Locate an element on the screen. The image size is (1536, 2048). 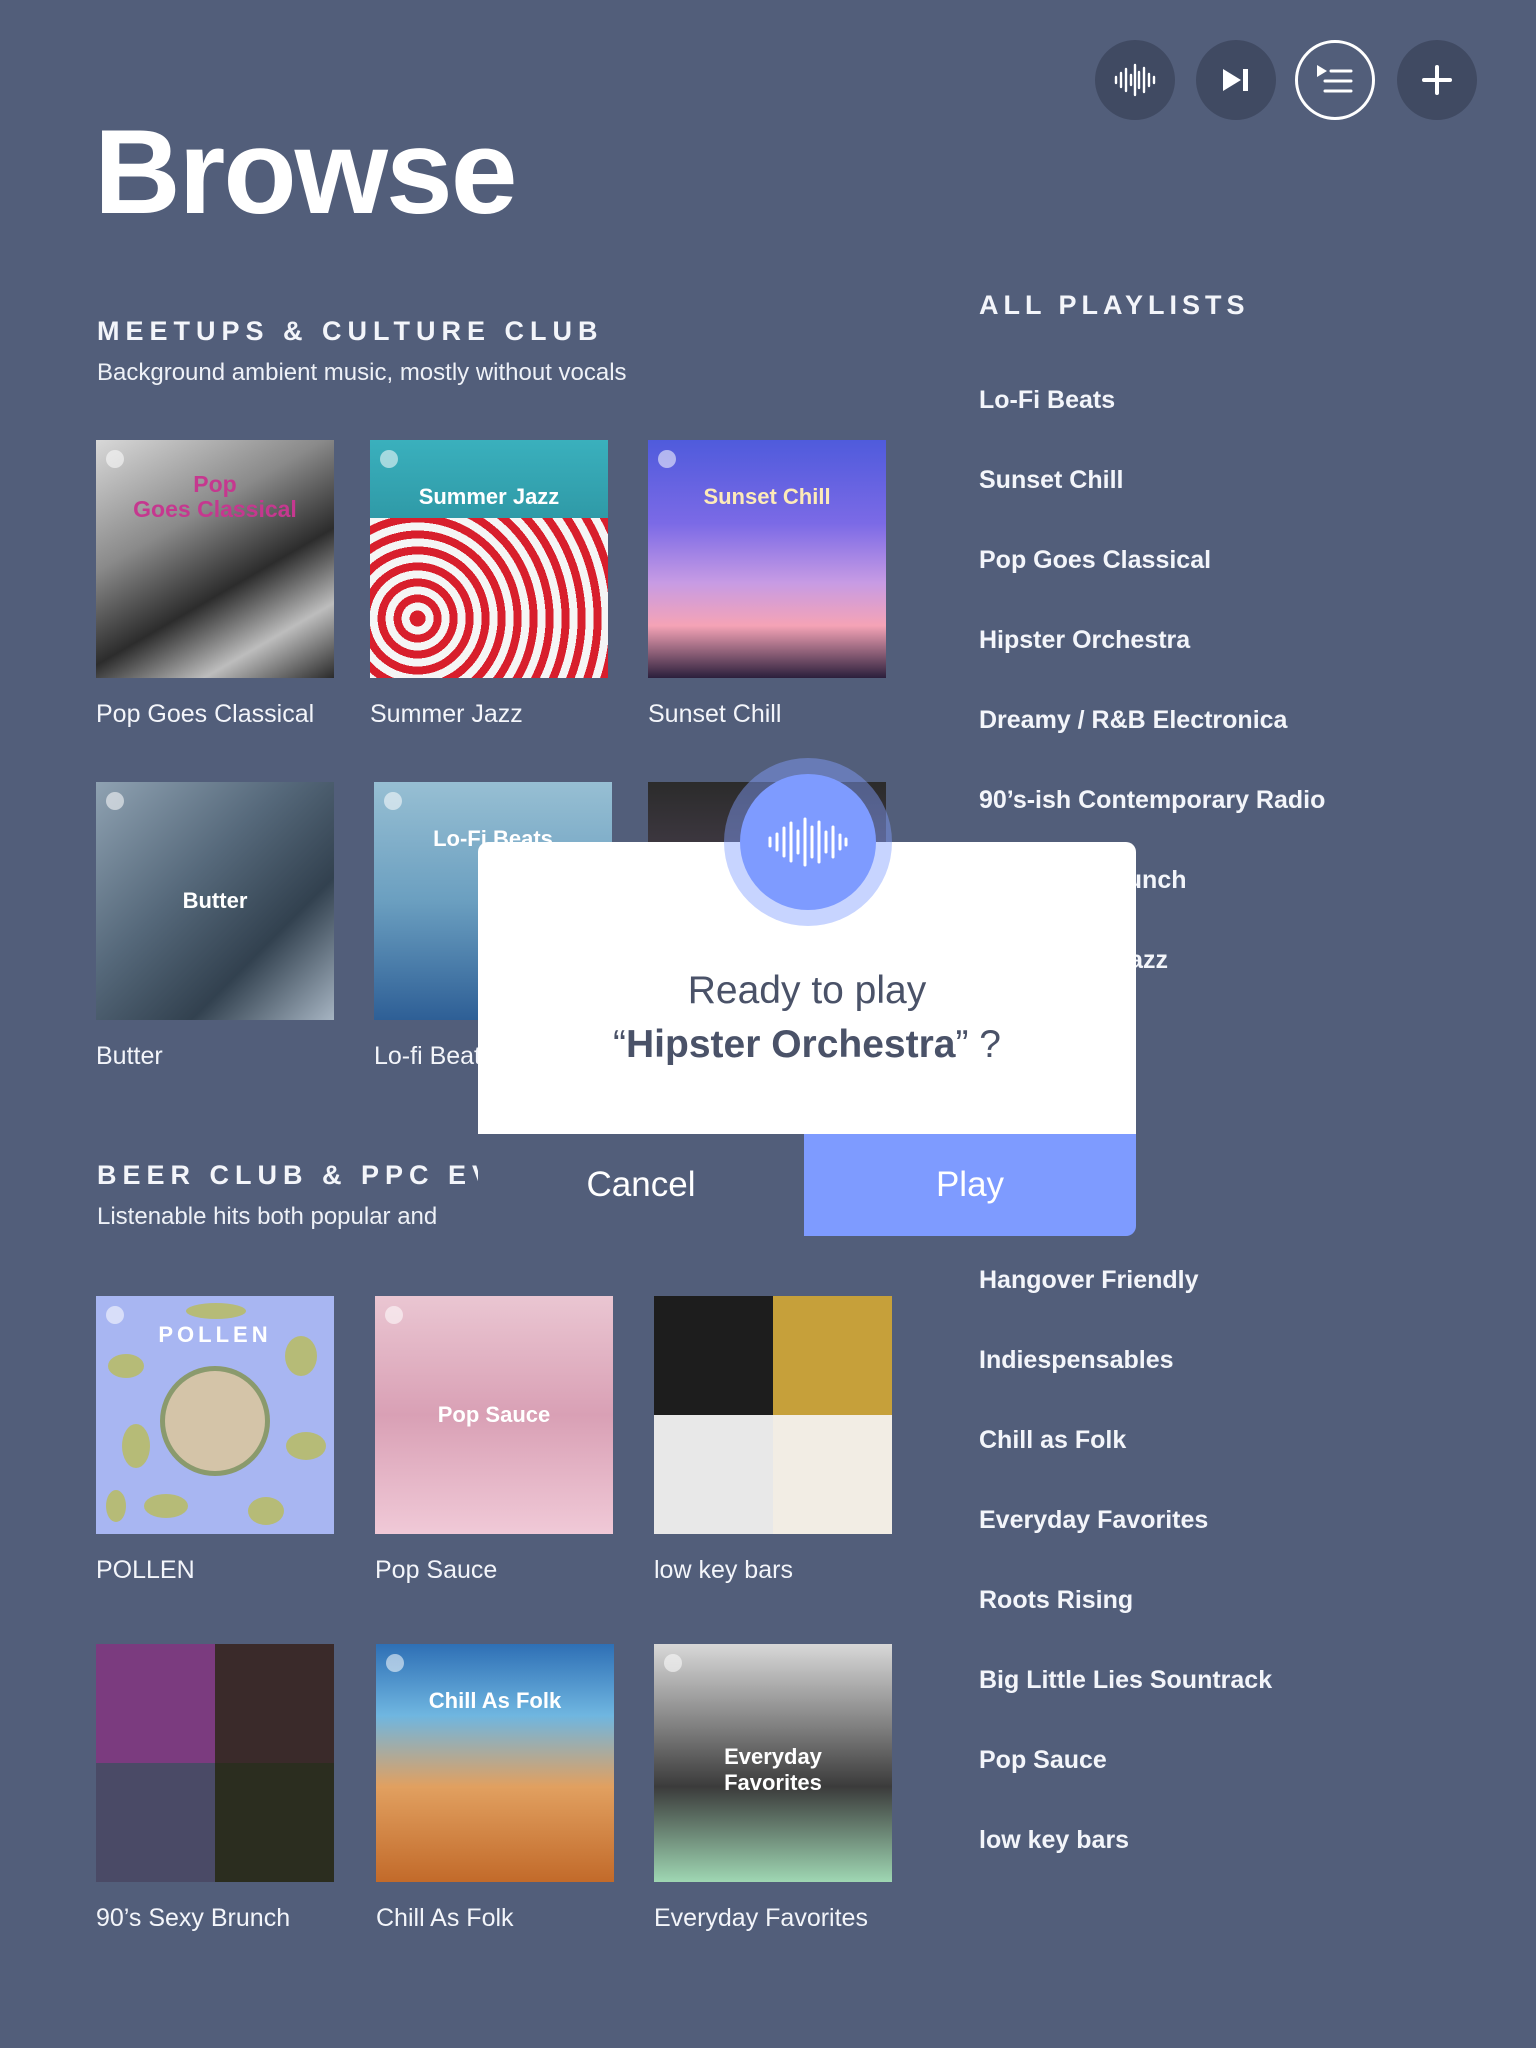
playlist-list-item: Pop Goes Classical is located at coordinates (1095, 560).